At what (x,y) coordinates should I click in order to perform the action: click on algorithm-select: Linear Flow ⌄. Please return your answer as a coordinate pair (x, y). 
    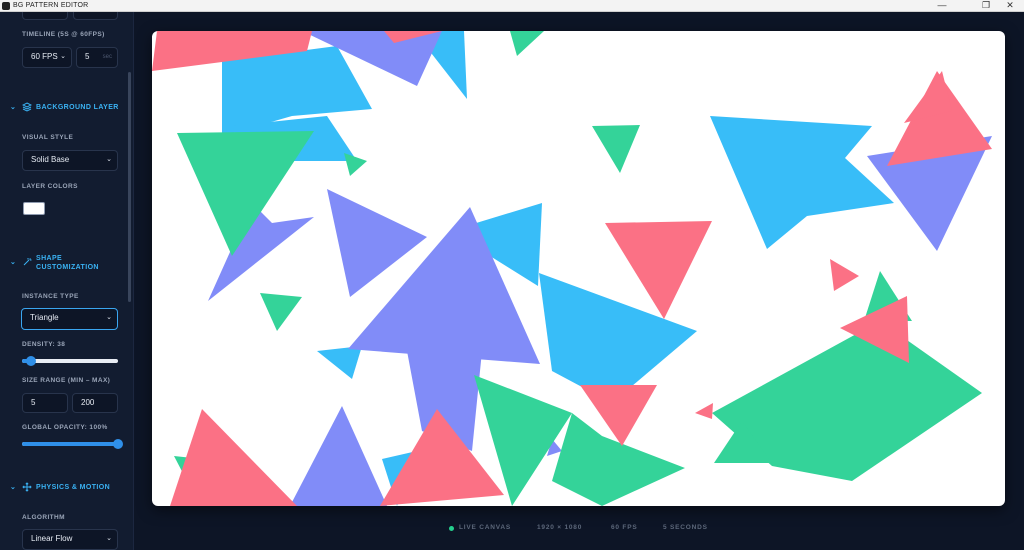
    Looking at the image, I should click on (70, 539).